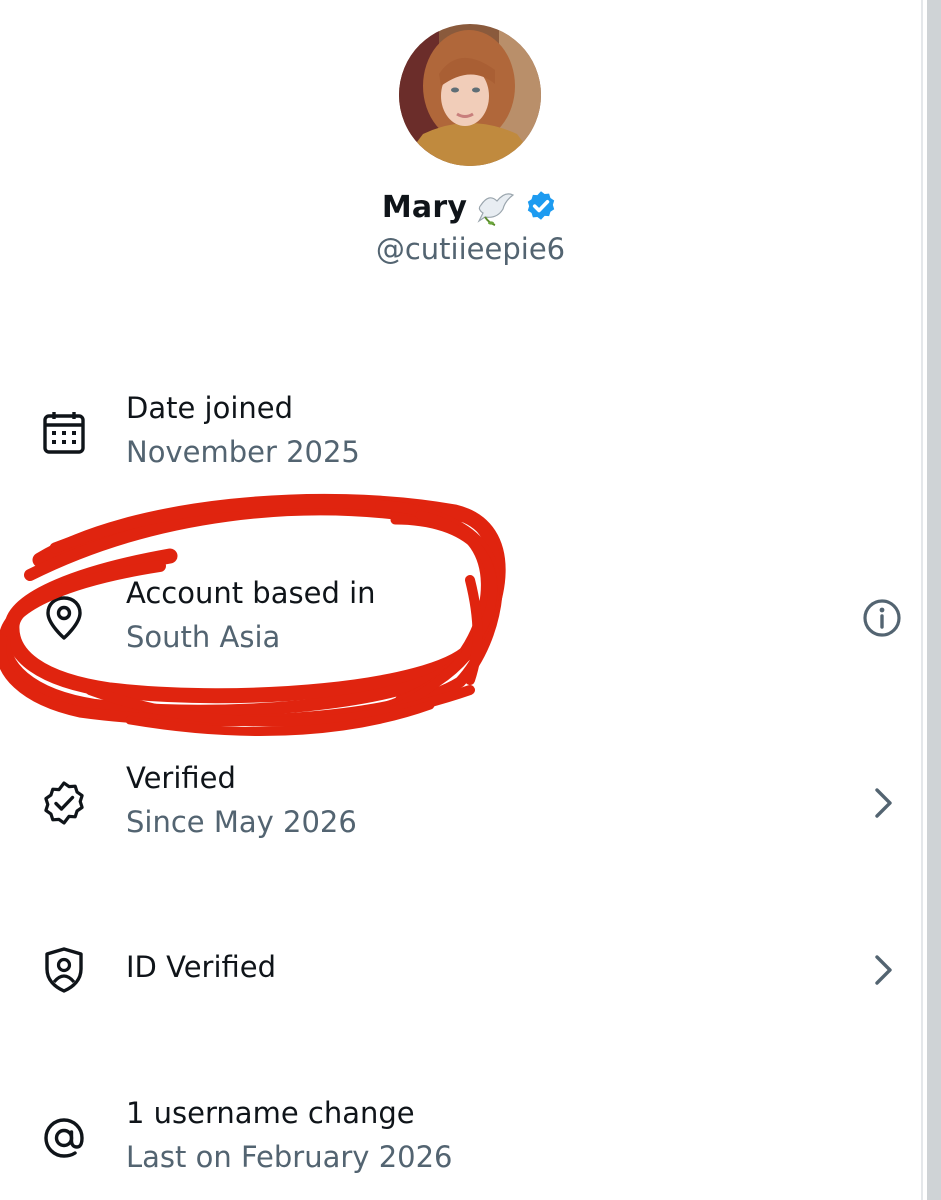  What do you see at coordinates (210, 408) in the screenshot?
I see `row-title: Date joined` at bounding box center [210, 408].